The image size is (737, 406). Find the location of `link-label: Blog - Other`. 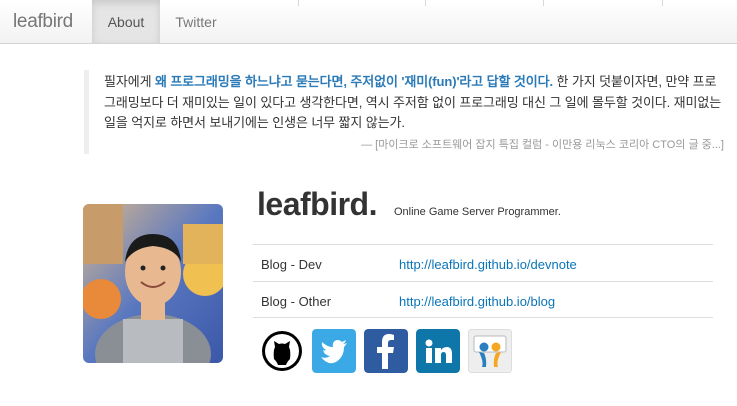

link-label: Blog - Other is located at coordinates (296, 301).